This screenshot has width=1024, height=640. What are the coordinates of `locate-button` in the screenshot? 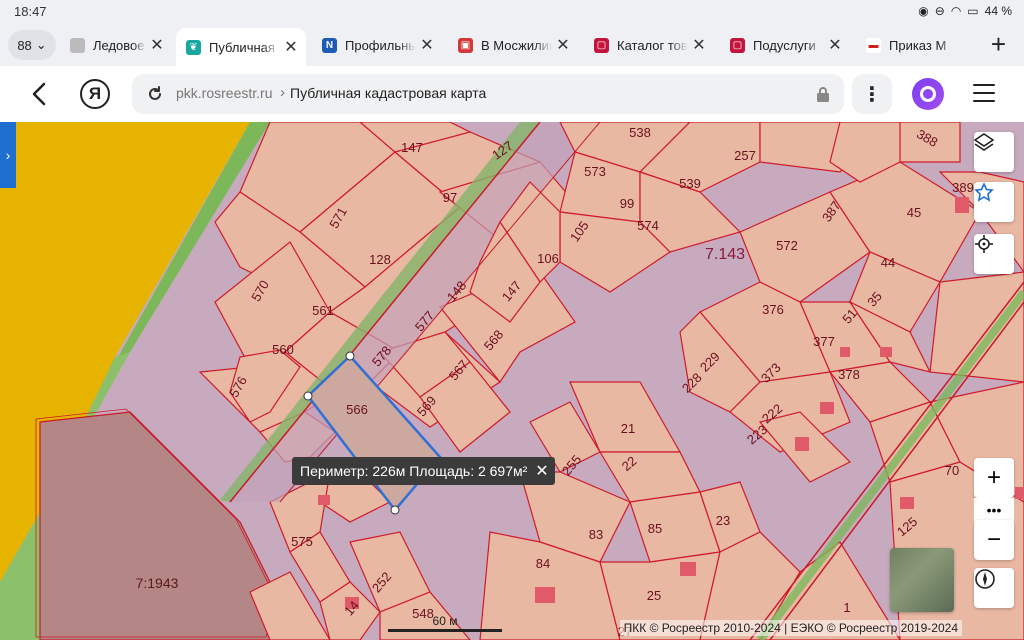 It's located at (994, 254).